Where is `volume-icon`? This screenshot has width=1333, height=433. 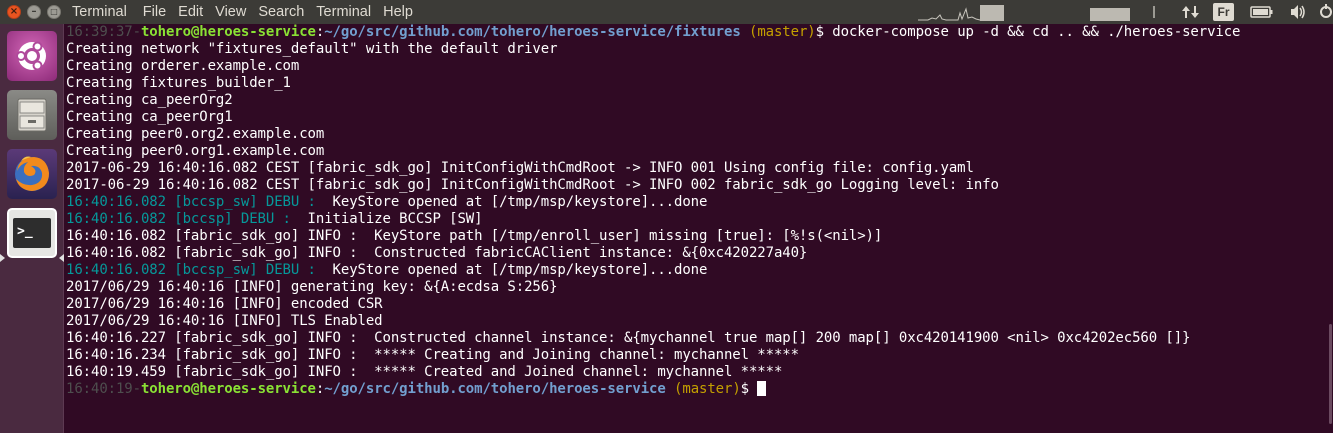
volume-icon is located at coordinates (1298, 12).